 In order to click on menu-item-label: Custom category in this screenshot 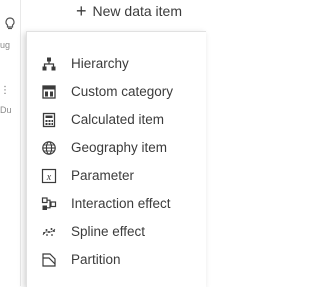, I will do `click(122, 91)`.